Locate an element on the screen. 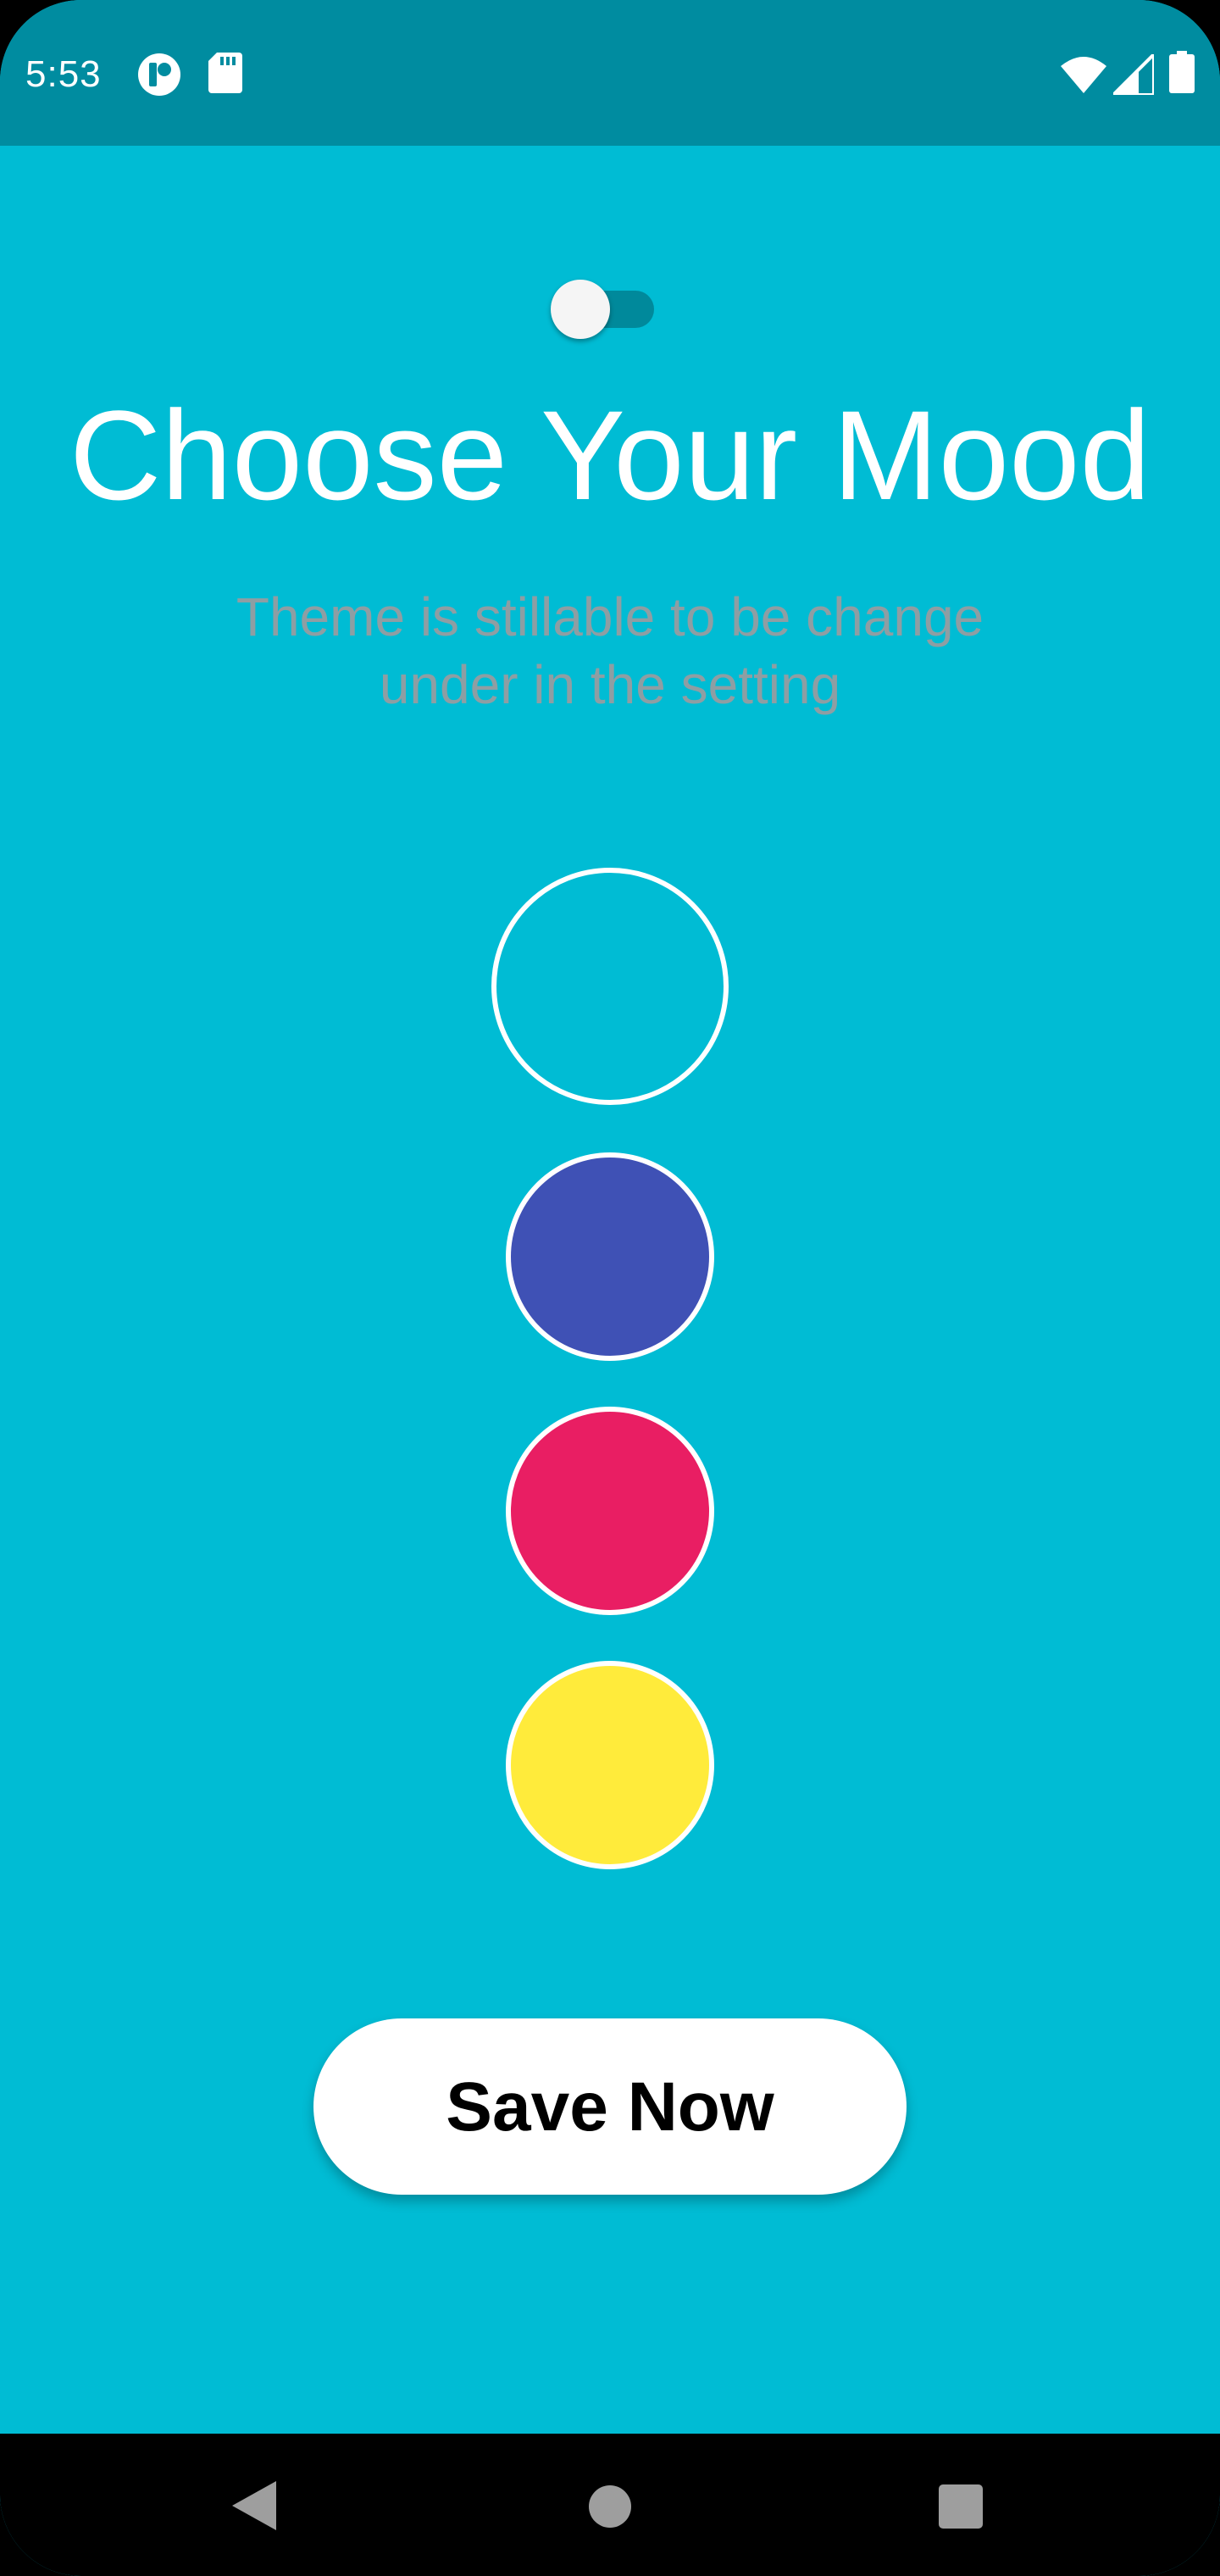 This screenshot has height=2576, width=1220. back-icon is located at coordinates (254, 2505).